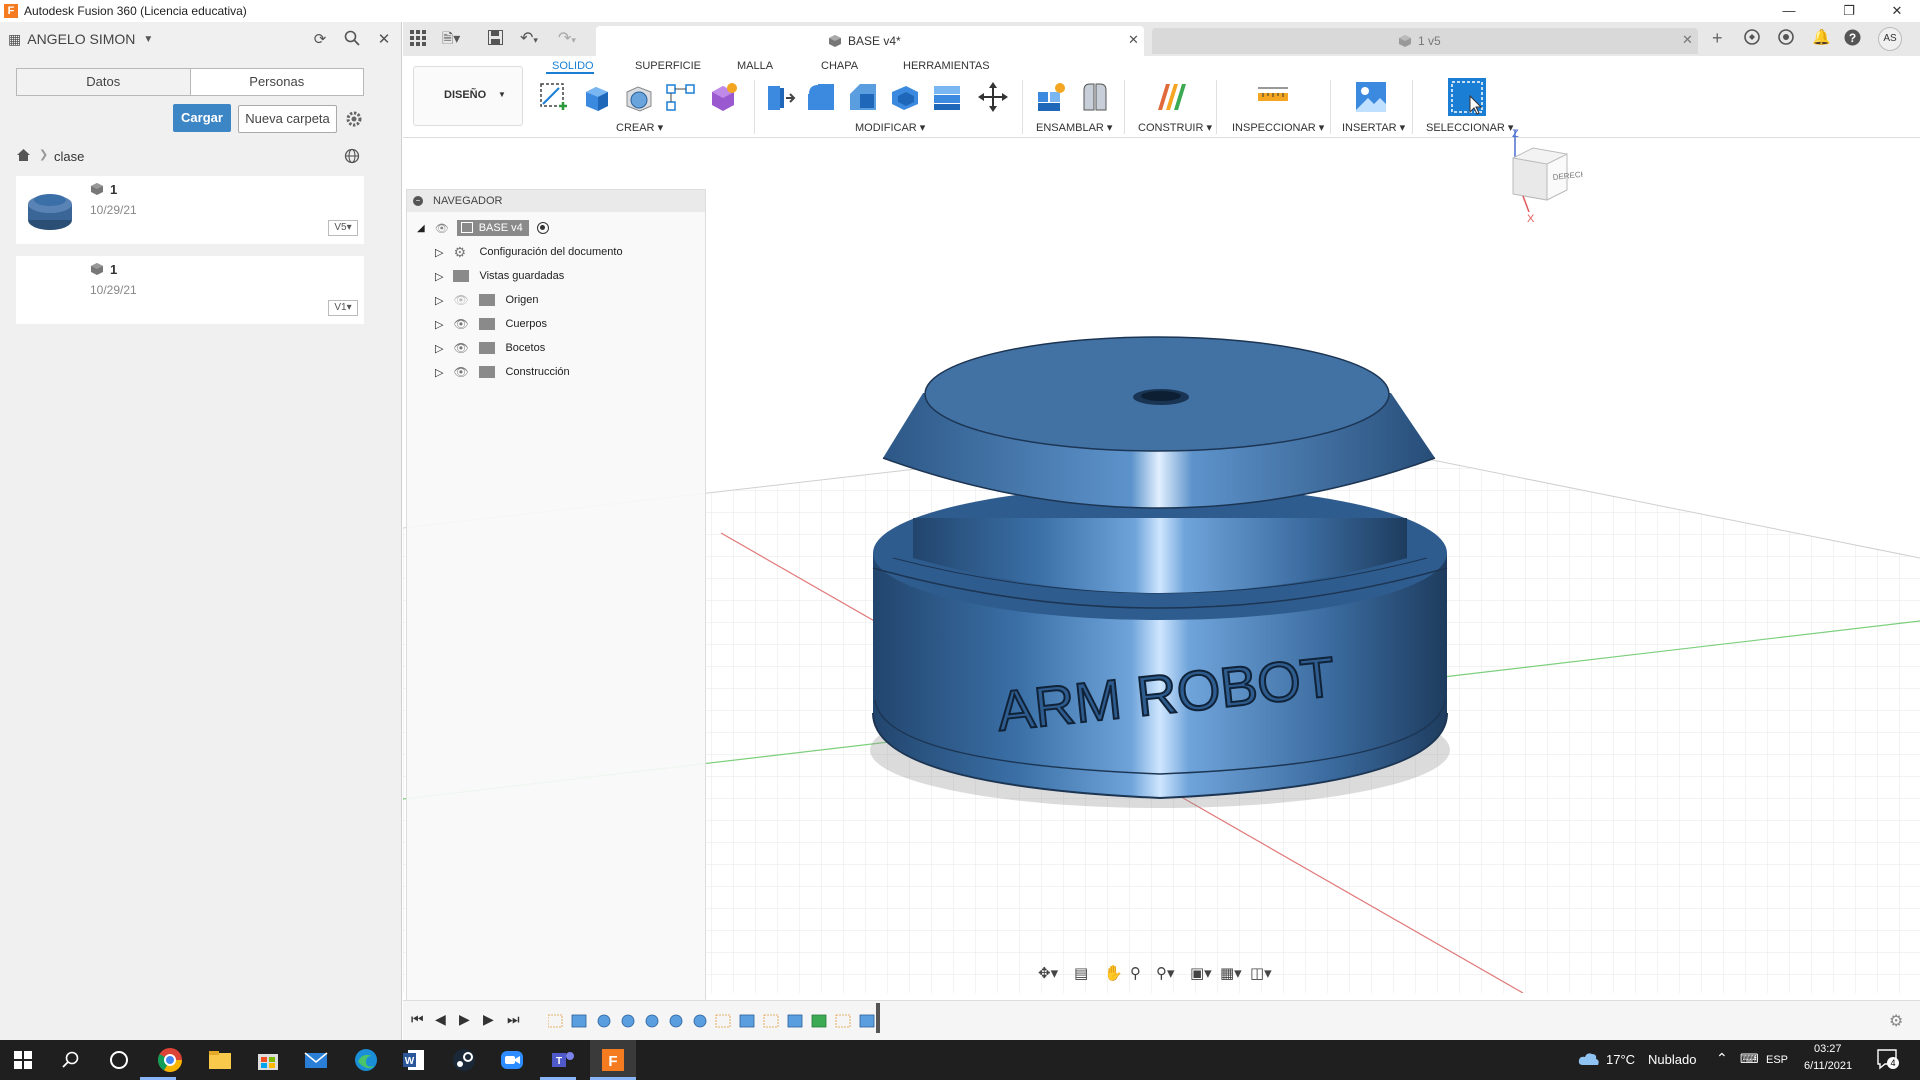 This screenshot has width=1920, height=1080. Describe the element at coordinates (462, 300) in the screenshot. I see `eye-hidden-icon: 👁` at that location.